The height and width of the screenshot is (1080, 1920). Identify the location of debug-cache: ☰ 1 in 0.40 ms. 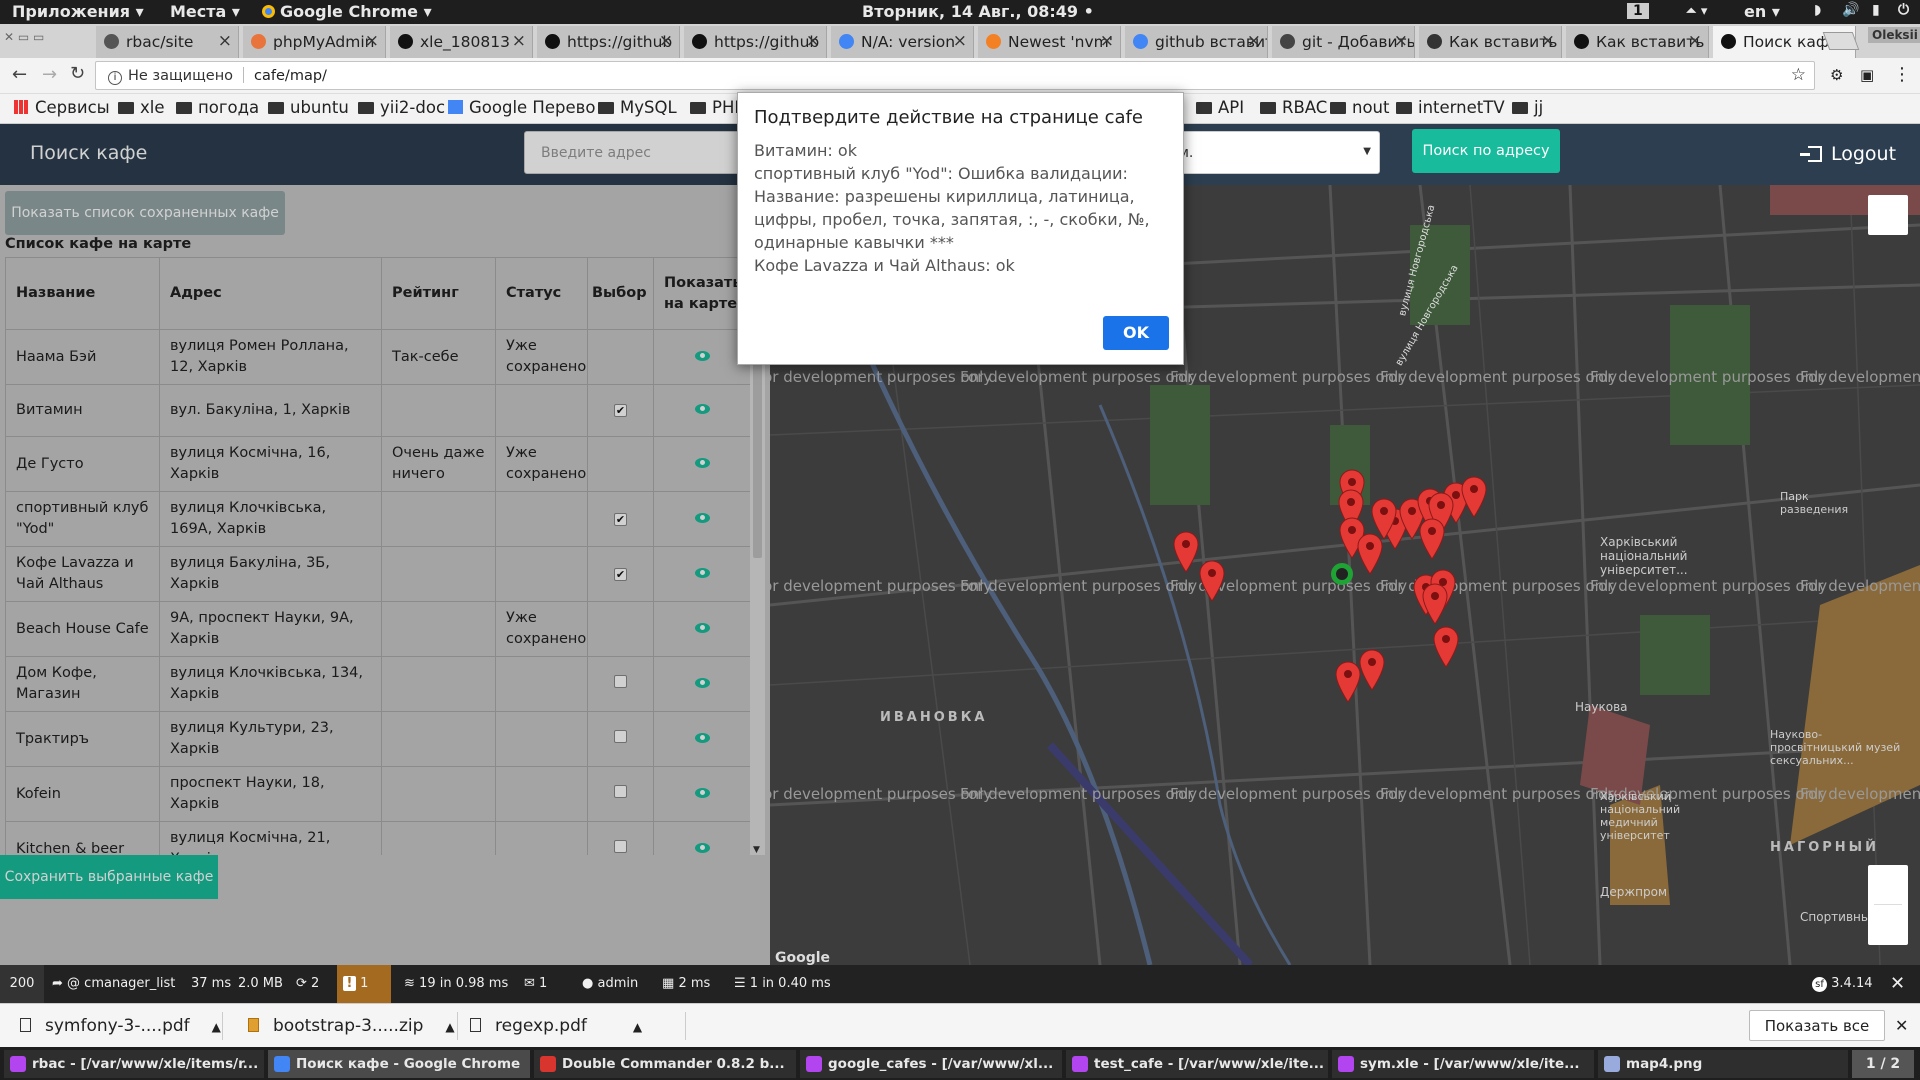
(782, 984).